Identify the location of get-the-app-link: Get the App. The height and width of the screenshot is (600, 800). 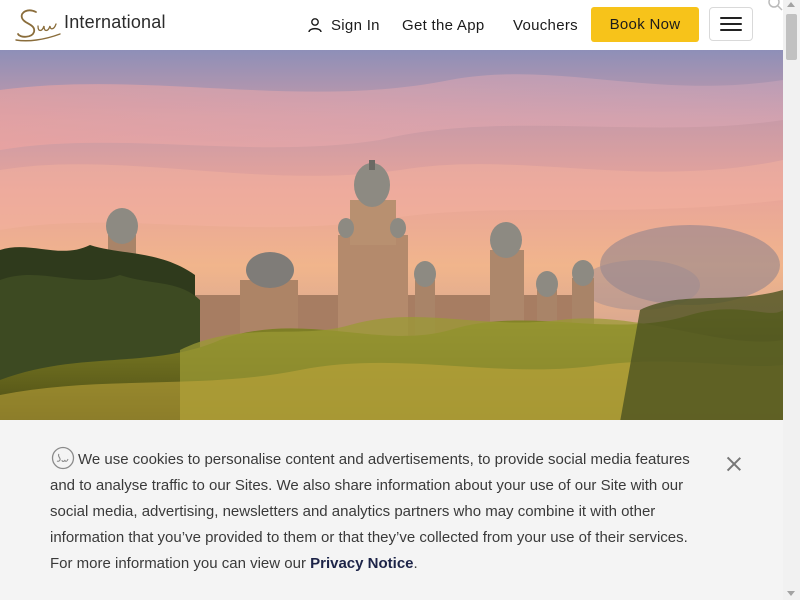
(443, 25).